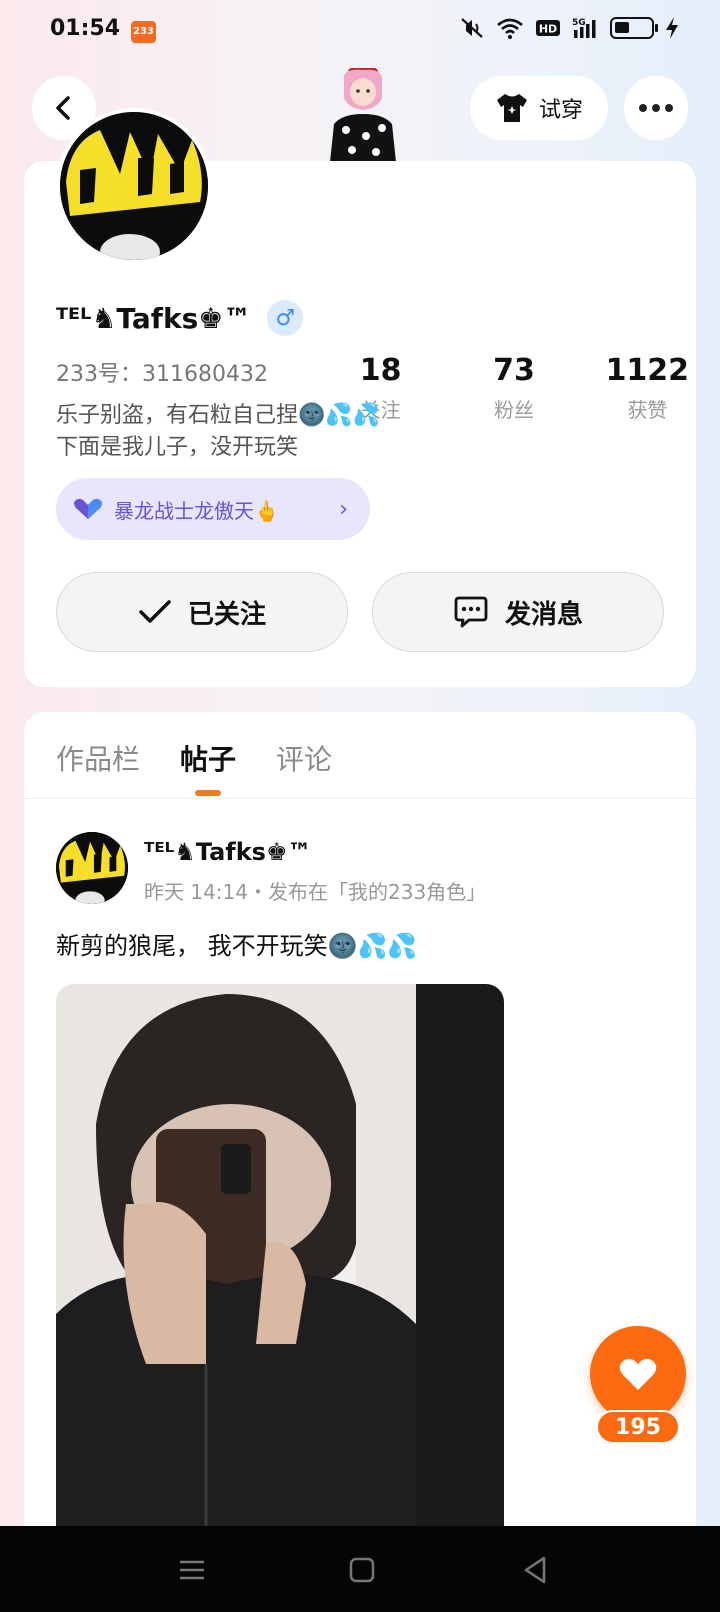 Image resolution: width=720 pixels, height=1612 pixels. What do you see at coordinates (218, 432) in the screenshot?
I see `profile-bio: 乐子别盗，有石粒自己捏🌚💦💦 下面是我儿子，没开玩笑` at bounding box center [218, 432].